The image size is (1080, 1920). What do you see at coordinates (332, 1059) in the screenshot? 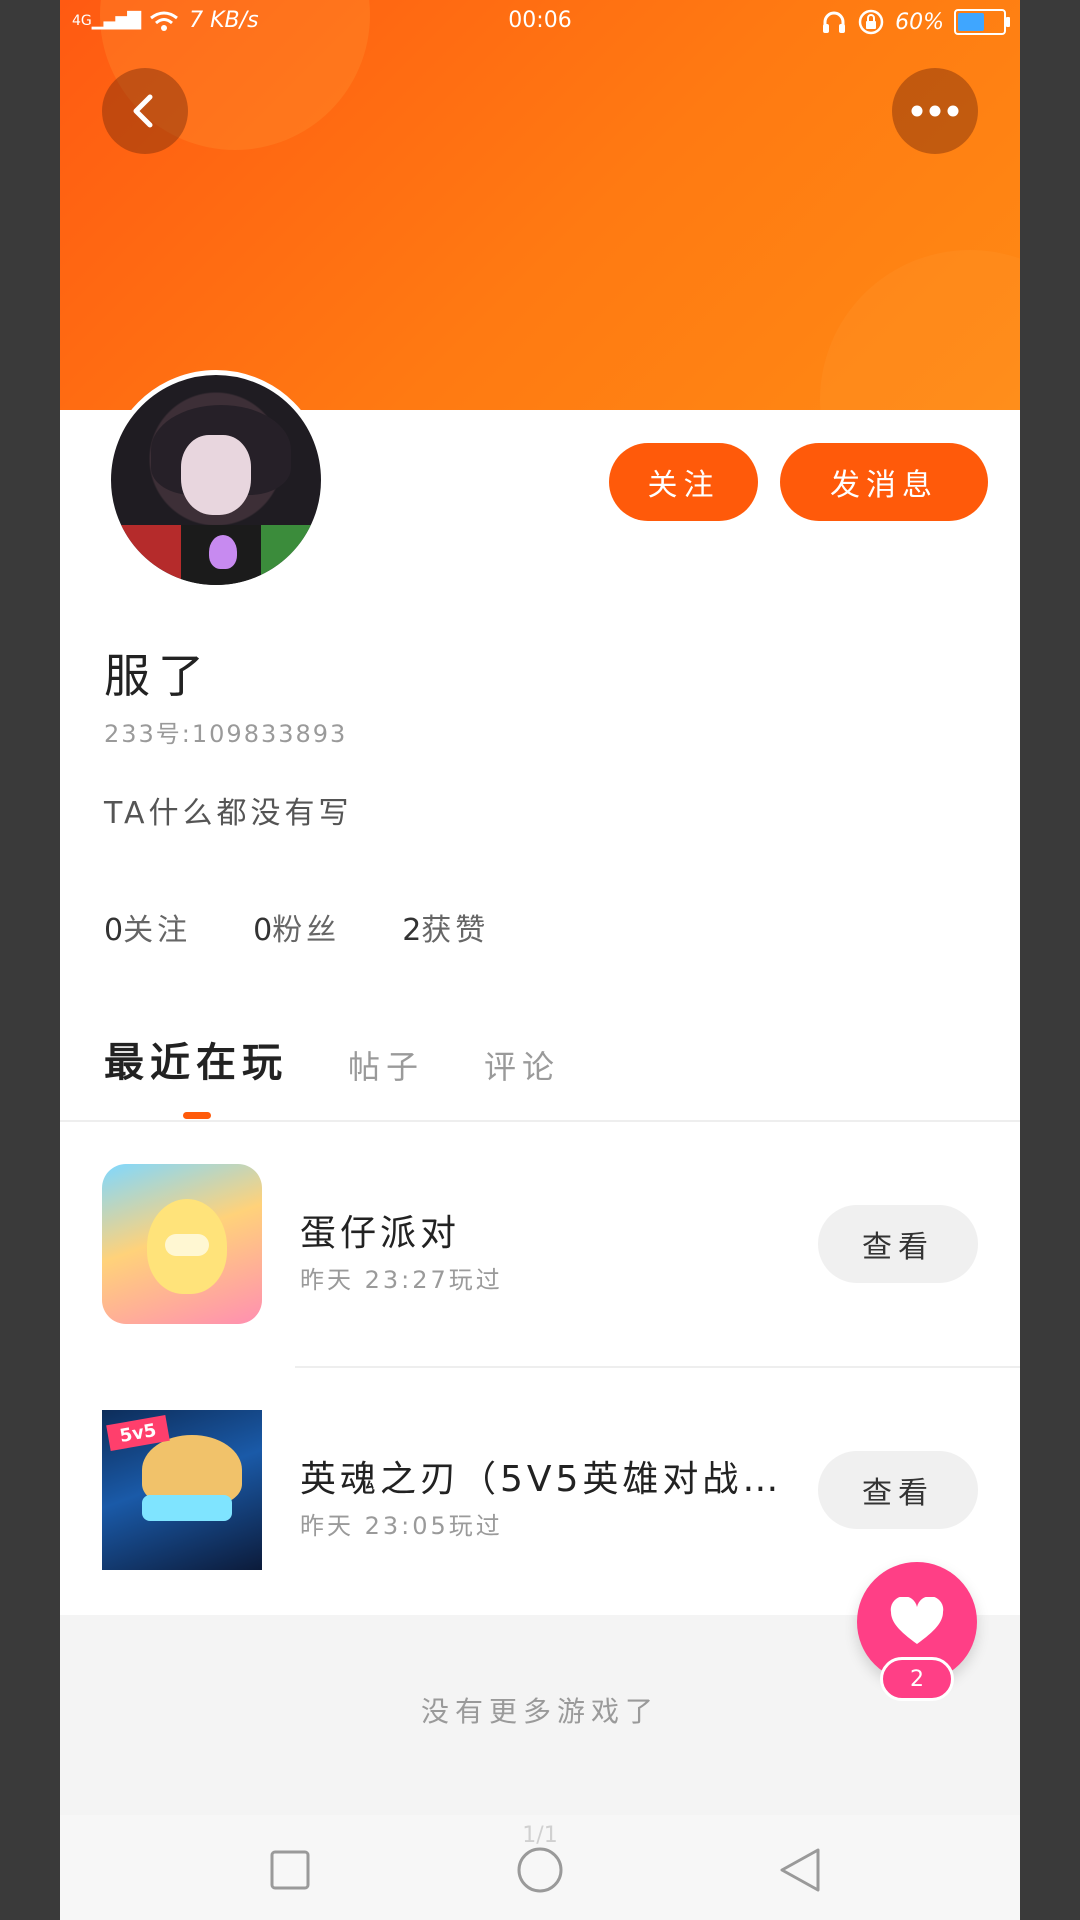
I see `profile-tabs: 最近在玩 帖子 评论` at bounding box center [332, 1059].